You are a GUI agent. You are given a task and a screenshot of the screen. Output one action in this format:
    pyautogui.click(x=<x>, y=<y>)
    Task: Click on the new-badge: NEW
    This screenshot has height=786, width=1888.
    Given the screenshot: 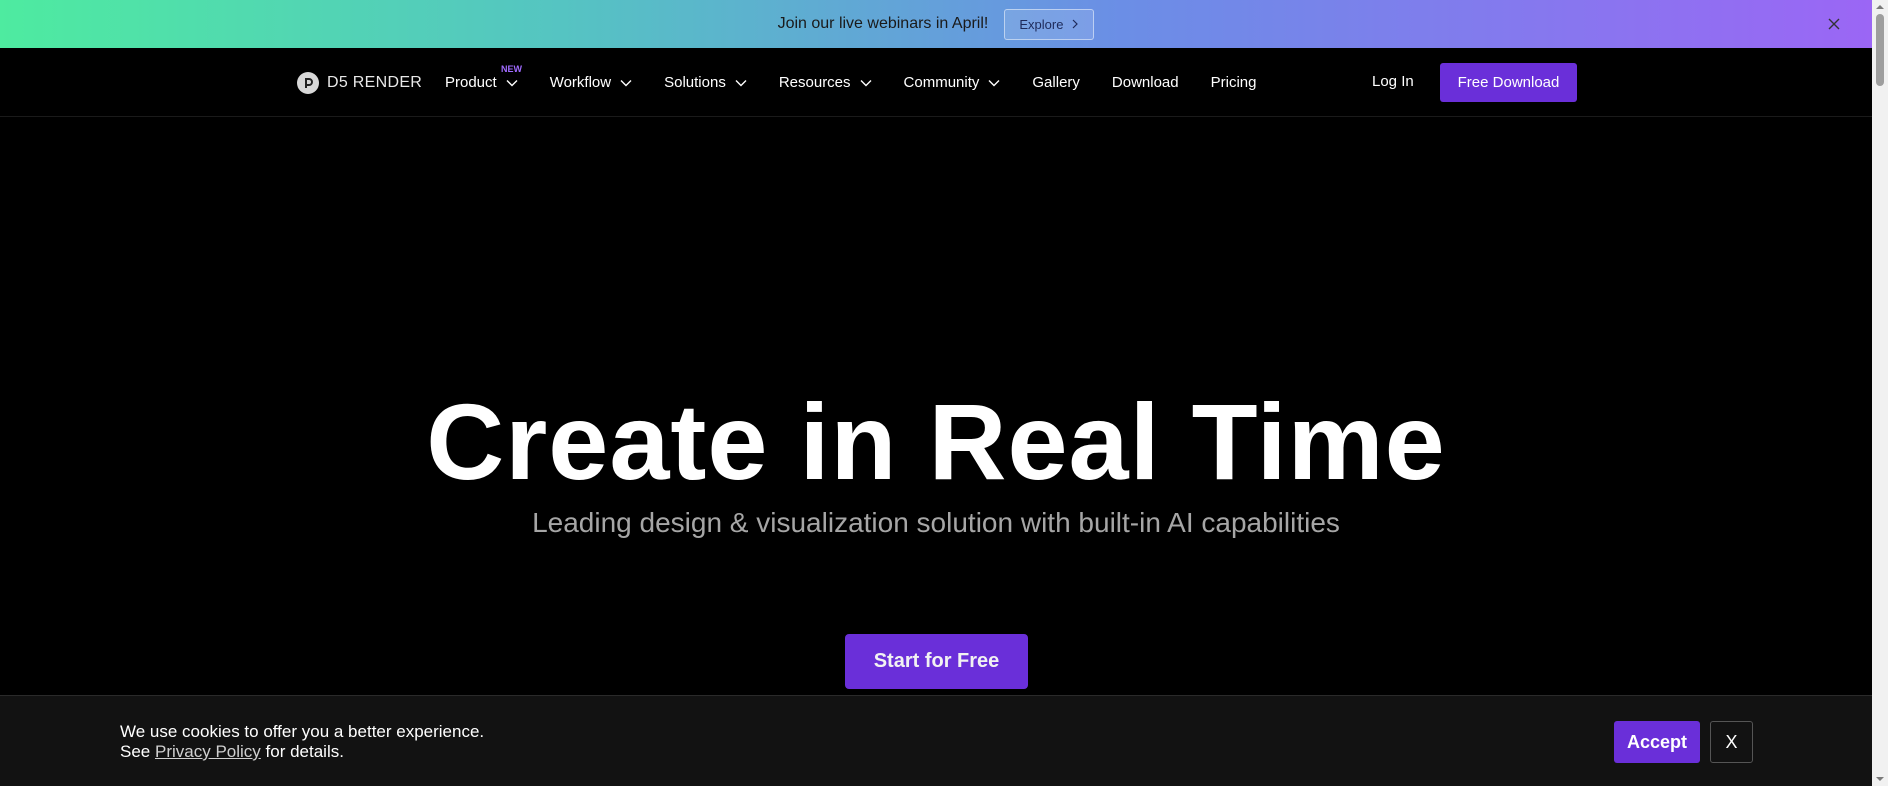 What is the action you would take?
    pyautogui.click(x=511, y=69)
    